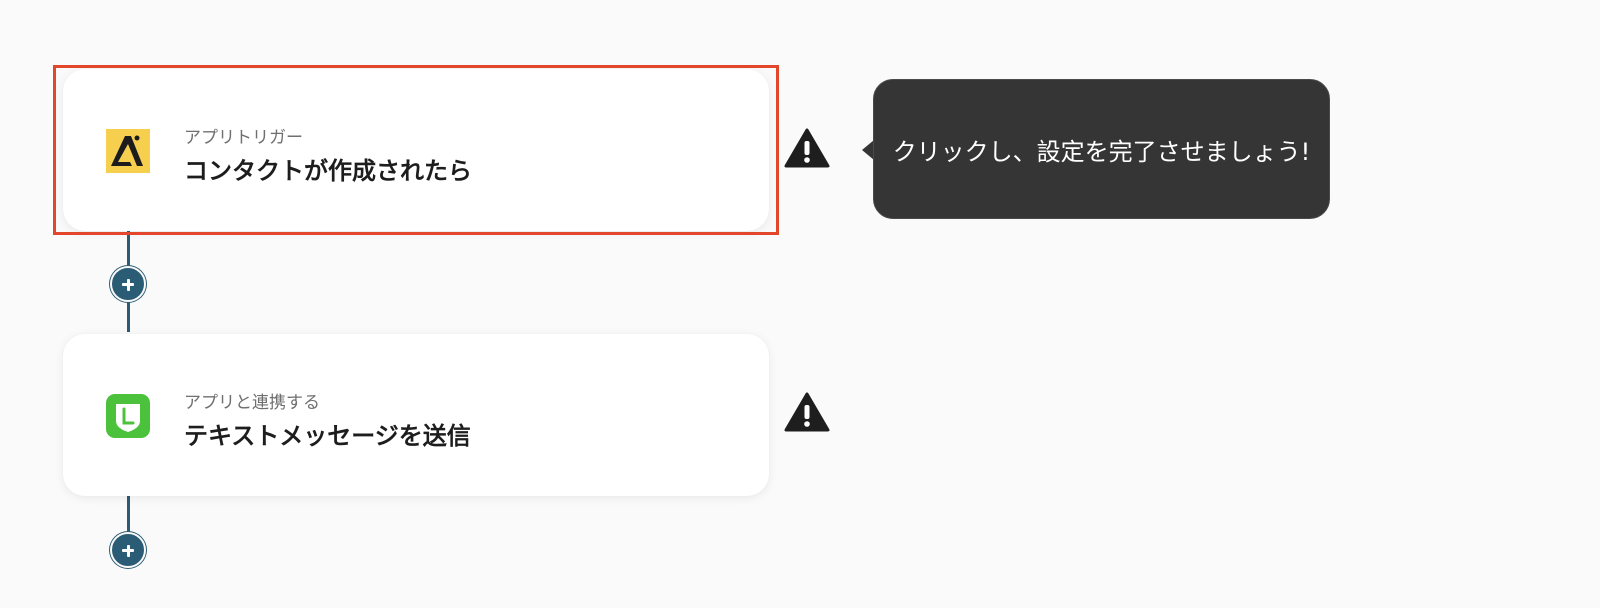 This screenshot has width=1600, height=608. What do you see at coordinates (252, 403) in the screenshot?
I see `step-type-label: アプリと連携する` at bounding box center [252, 403].